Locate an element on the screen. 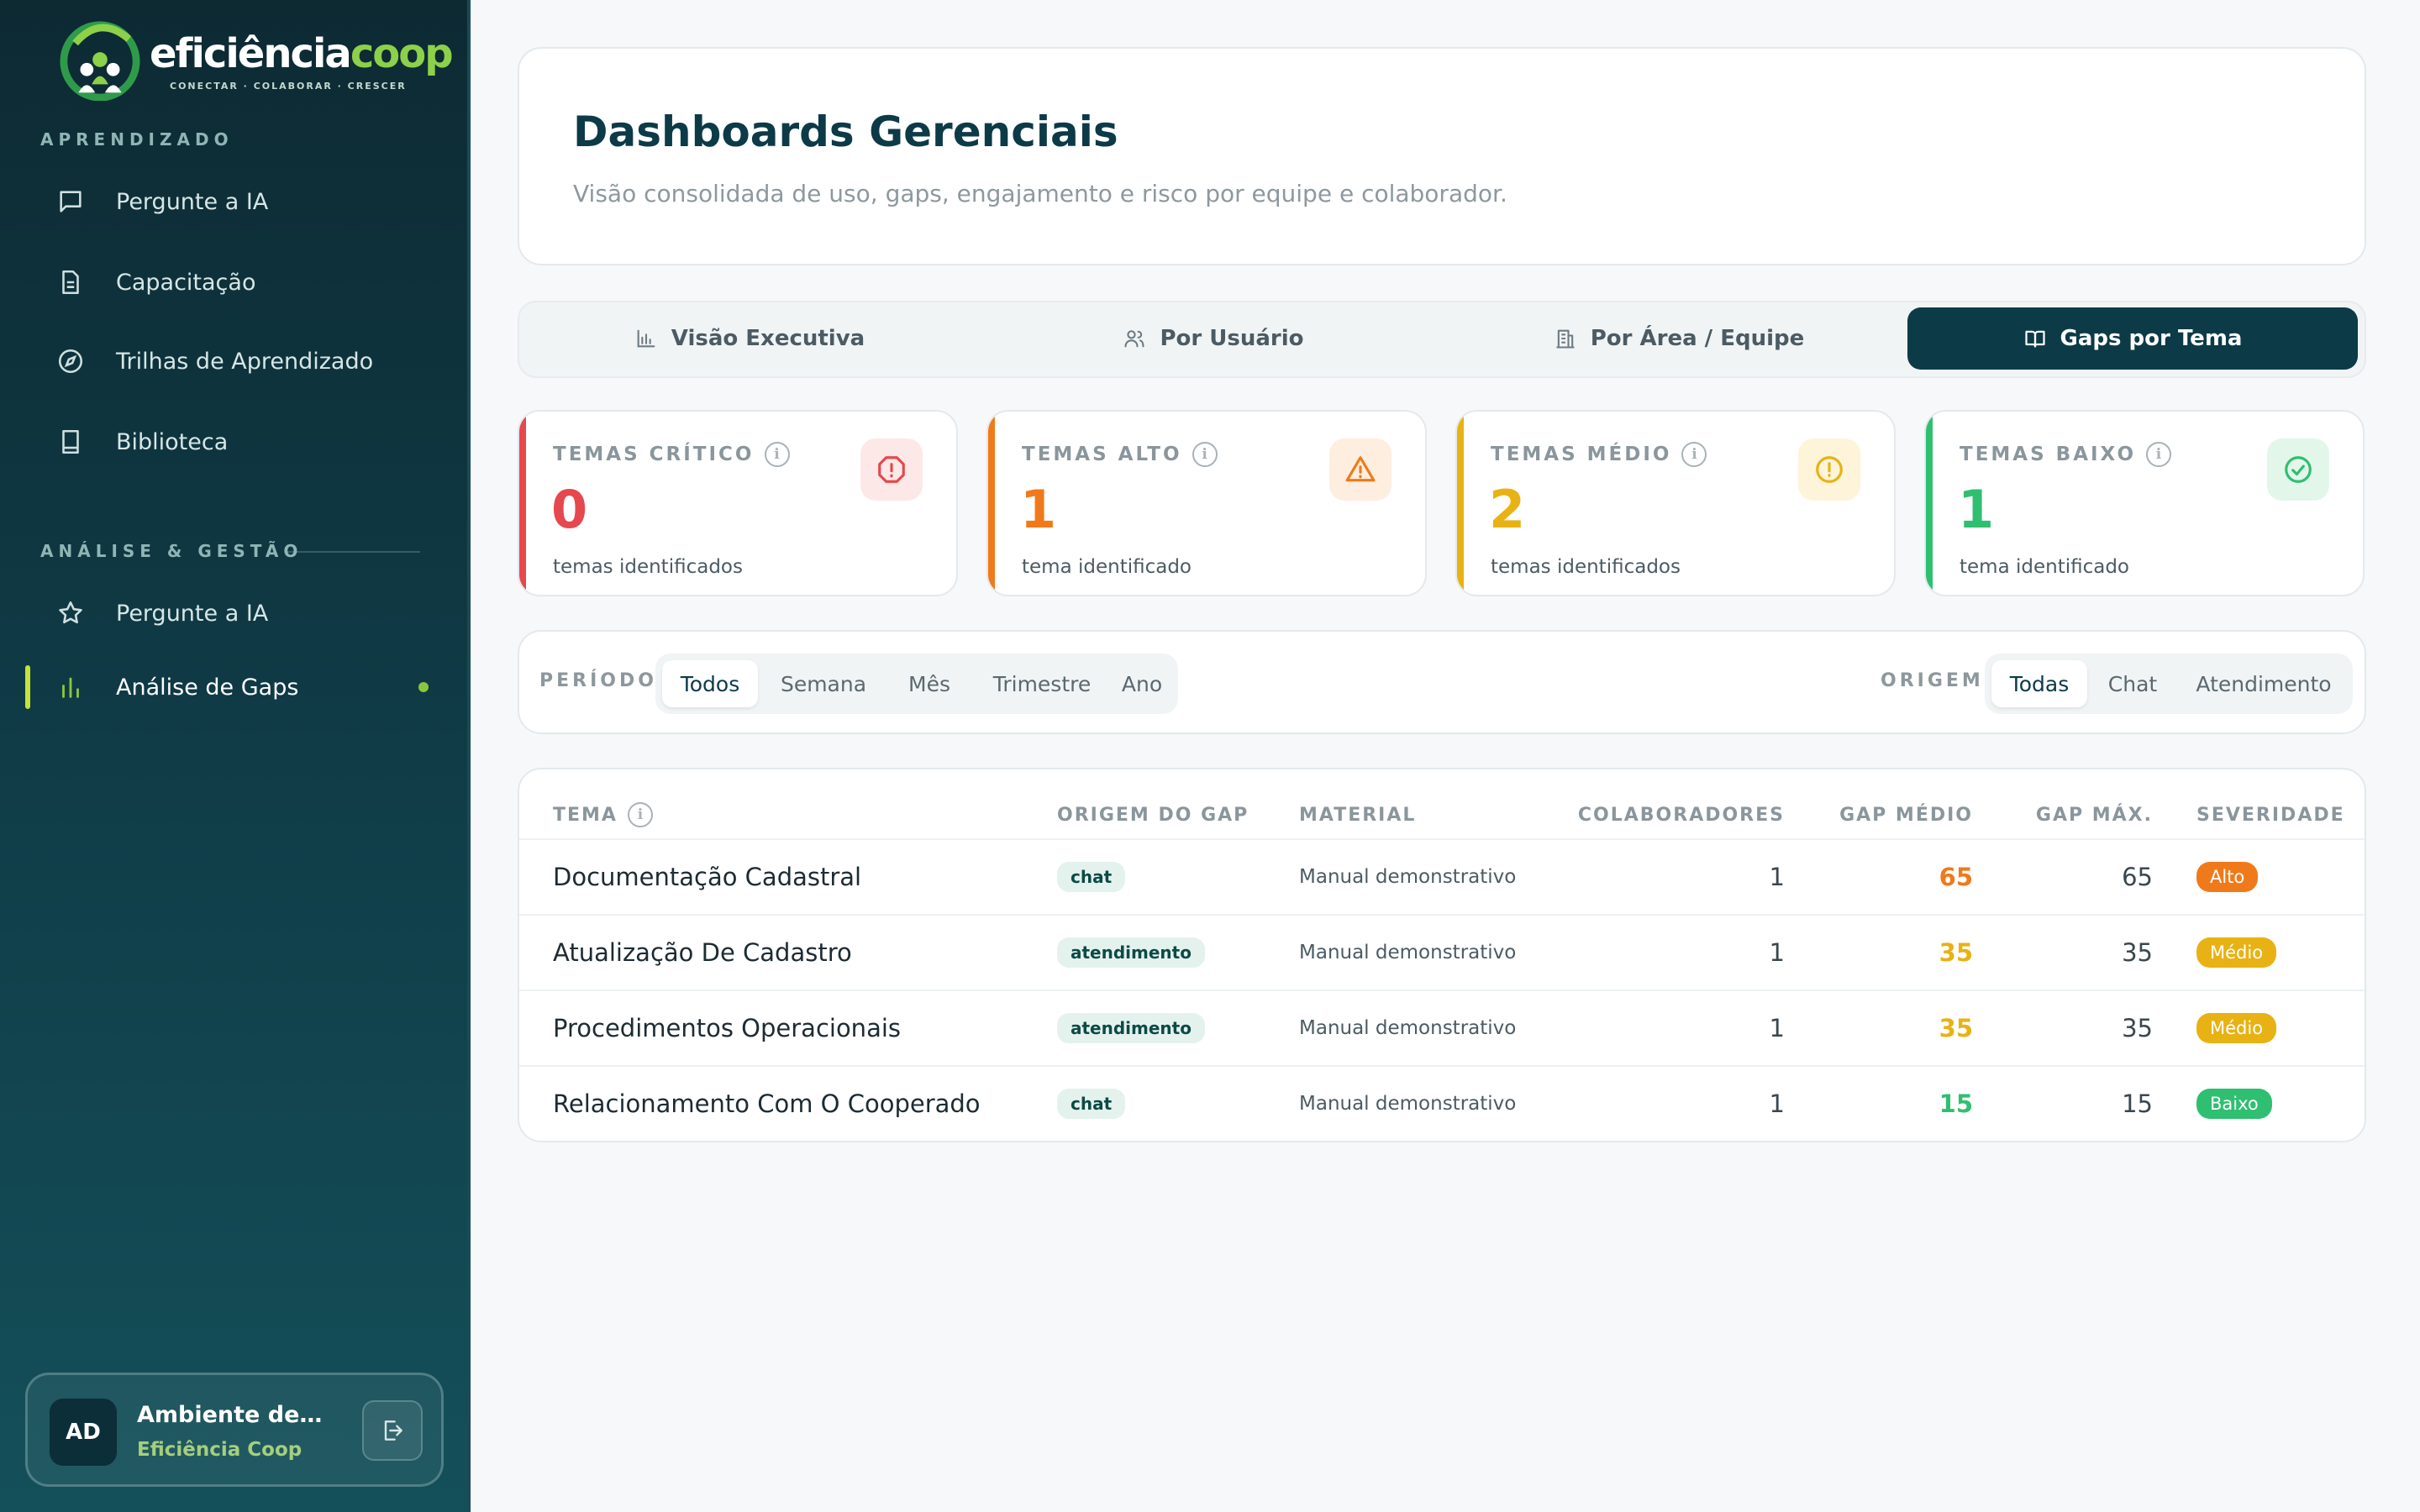 Image resolution: width=2420 pixels, height=1512 pixels. tab-gaps-by-theme: Gaps por Tema is located at coordinates (2132, 338).